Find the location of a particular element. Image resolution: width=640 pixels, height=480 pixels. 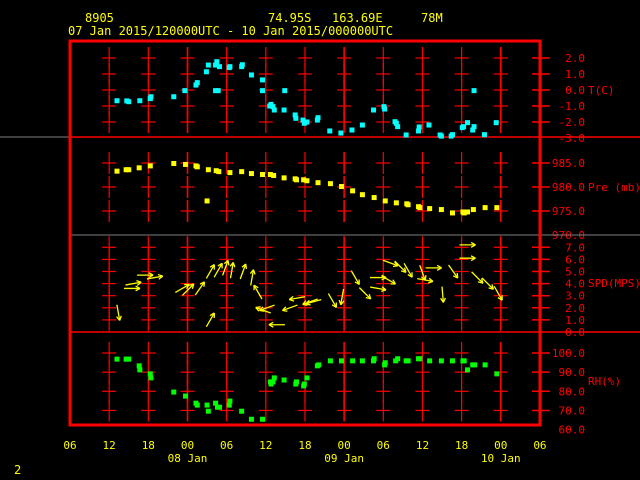

y-tick-label: -3.0 is located at coordinates (572, 138).